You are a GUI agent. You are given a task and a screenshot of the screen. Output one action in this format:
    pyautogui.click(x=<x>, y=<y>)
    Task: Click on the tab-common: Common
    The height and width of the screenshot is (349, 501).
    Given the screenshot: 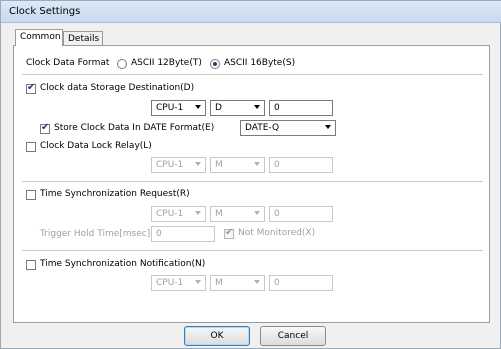 What is the action you would take?
    pyautogui.click(x=39, y=37)
    